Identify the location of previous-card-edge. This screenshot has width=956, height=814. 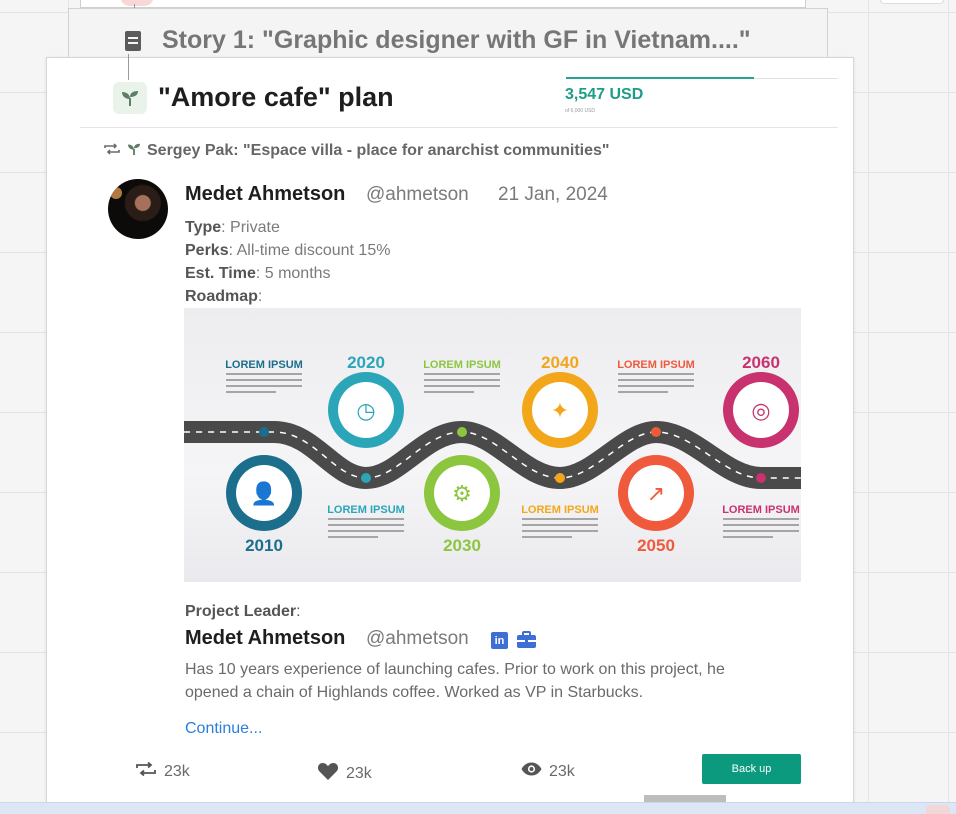
(443, 4).